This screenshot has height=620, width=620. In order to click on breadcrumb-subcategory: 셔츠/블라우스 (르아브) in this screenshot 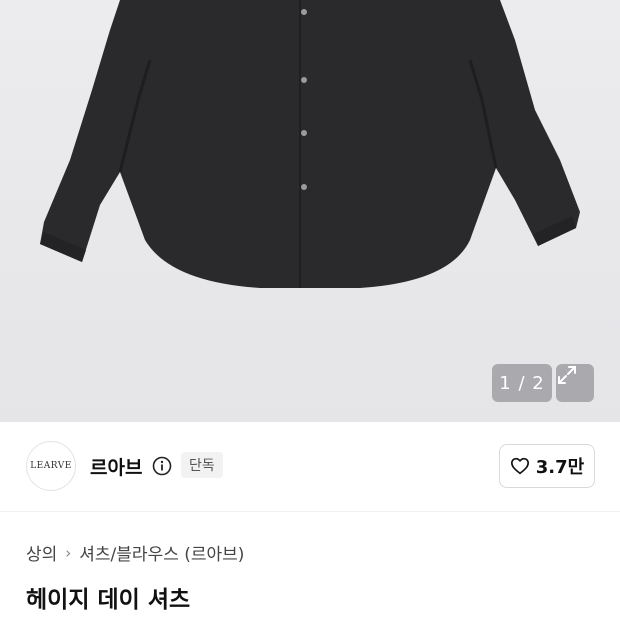, I will do `click(161, 552)`.